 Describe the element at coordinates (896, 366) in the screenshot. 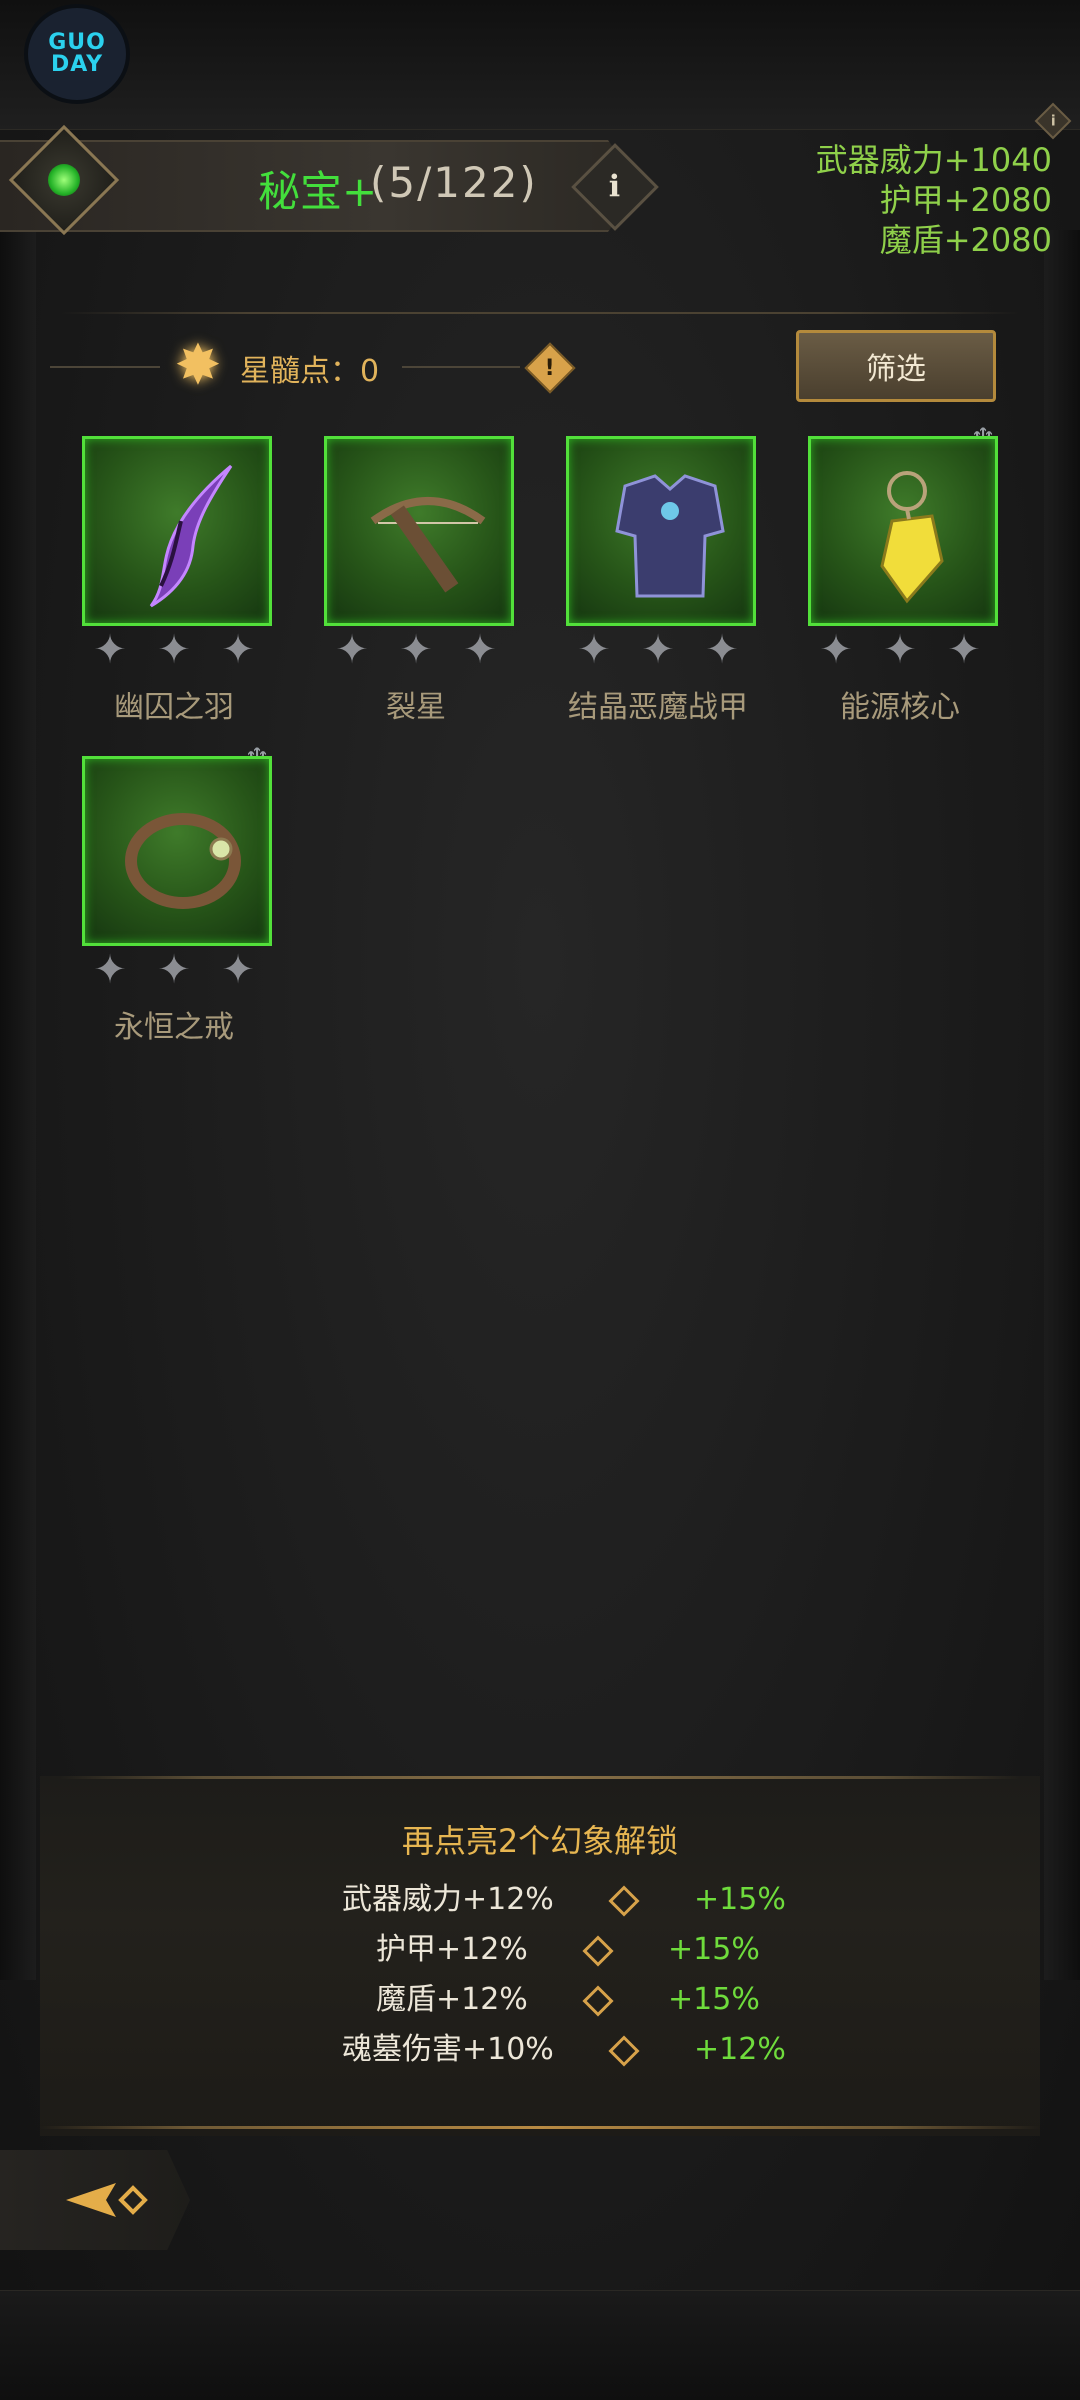

I see `filter-button: 筛选` at that location.